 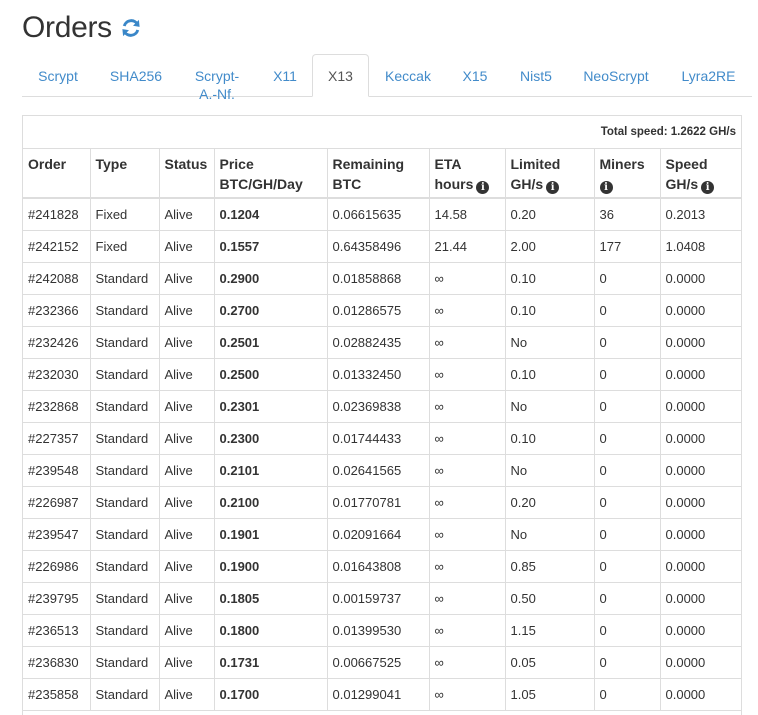 What do you see at coordinates (57, 630) in the screenshot?
I see `cell-order-id: #236513` at bounding box center [57, 630].